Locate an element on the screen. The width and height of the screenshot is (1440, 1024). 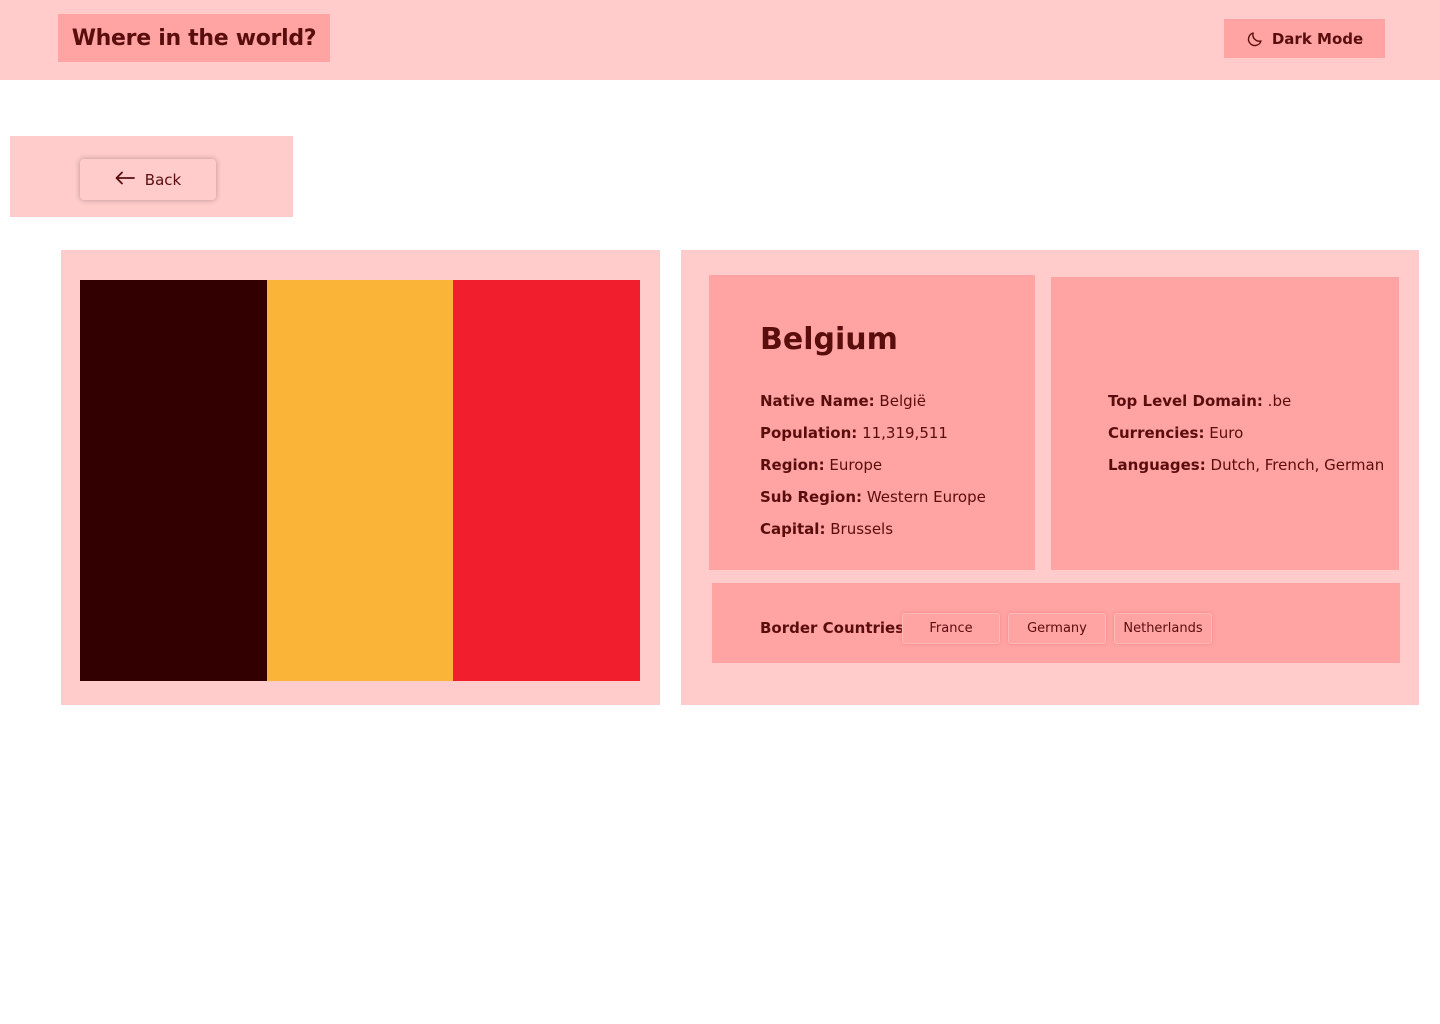
fact-label: Capital: is located at coordinates (793, 529).